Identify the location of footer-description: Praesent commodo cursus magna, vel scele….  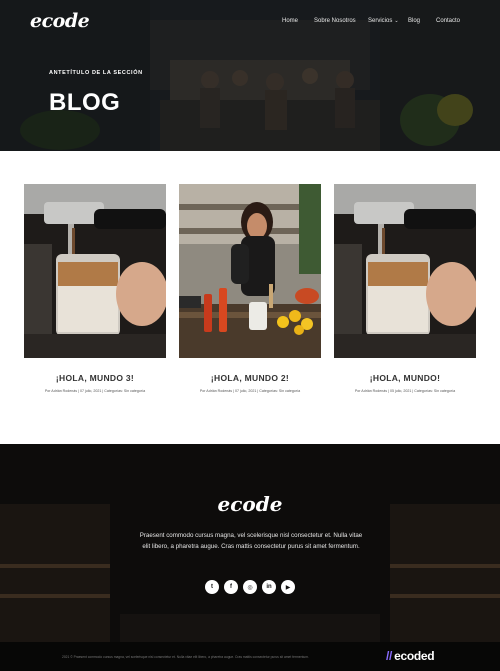
(251, 541).